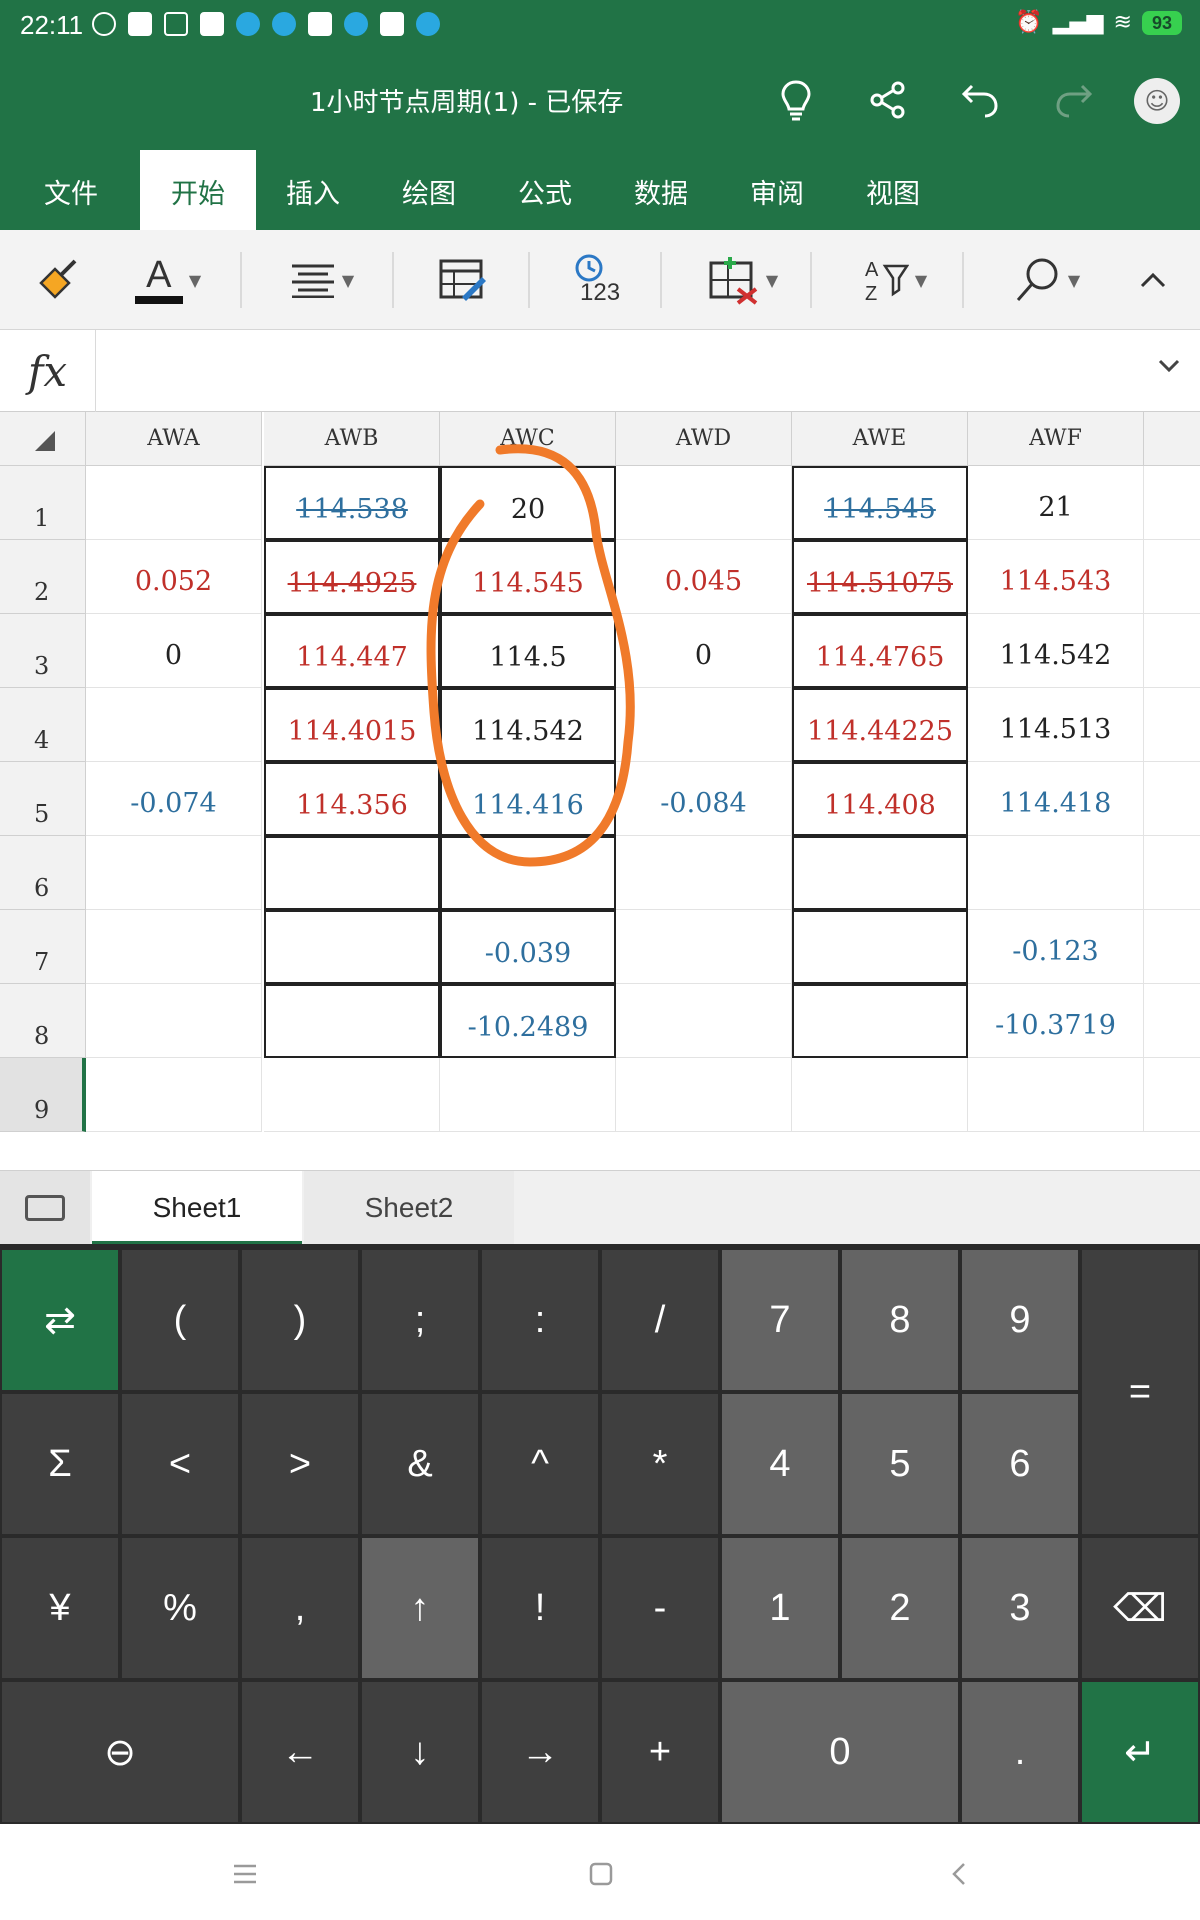  What do you see at coordinates (1056, 799) in the screenshot?
I see `grid-cell: 114.418` at bounding box center [1056, 799].